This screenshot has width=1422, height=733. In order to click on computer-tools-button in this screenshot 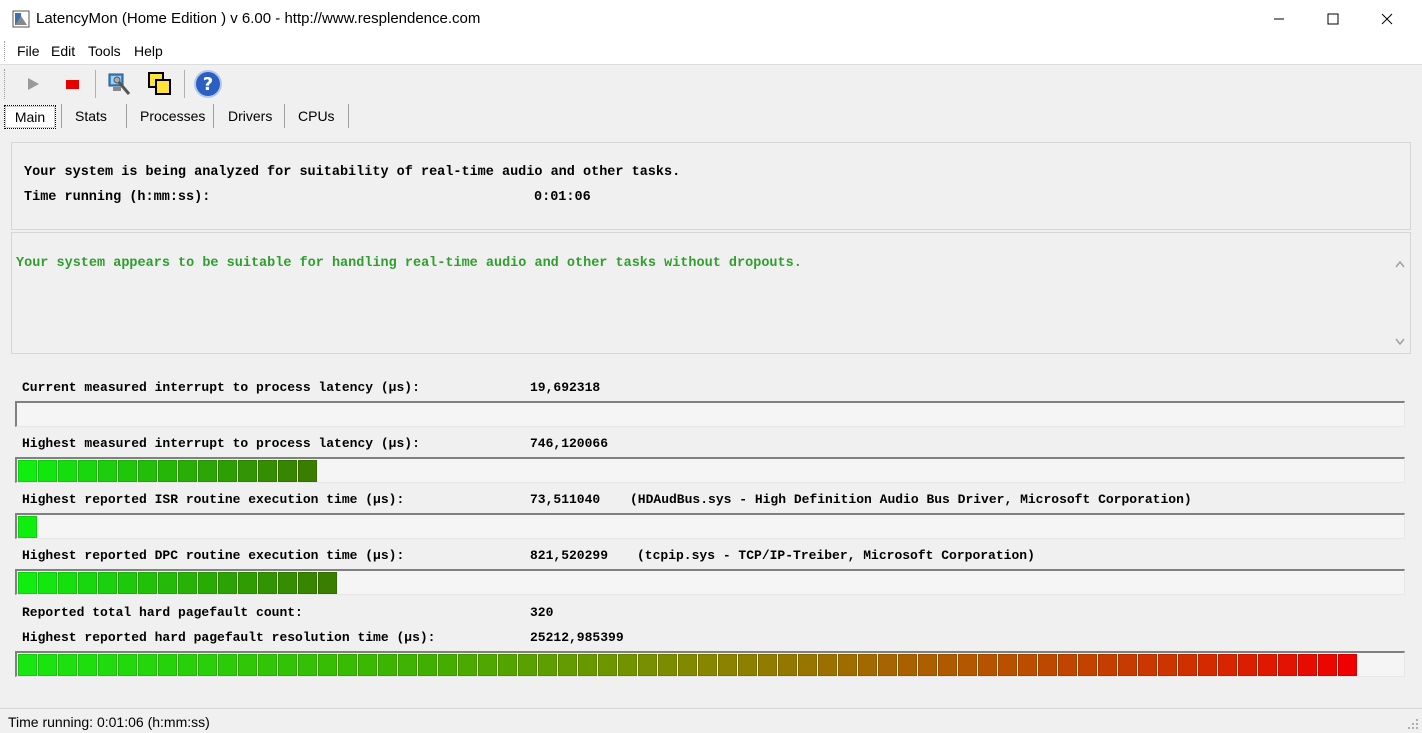, I will do `click(119, 84)`.